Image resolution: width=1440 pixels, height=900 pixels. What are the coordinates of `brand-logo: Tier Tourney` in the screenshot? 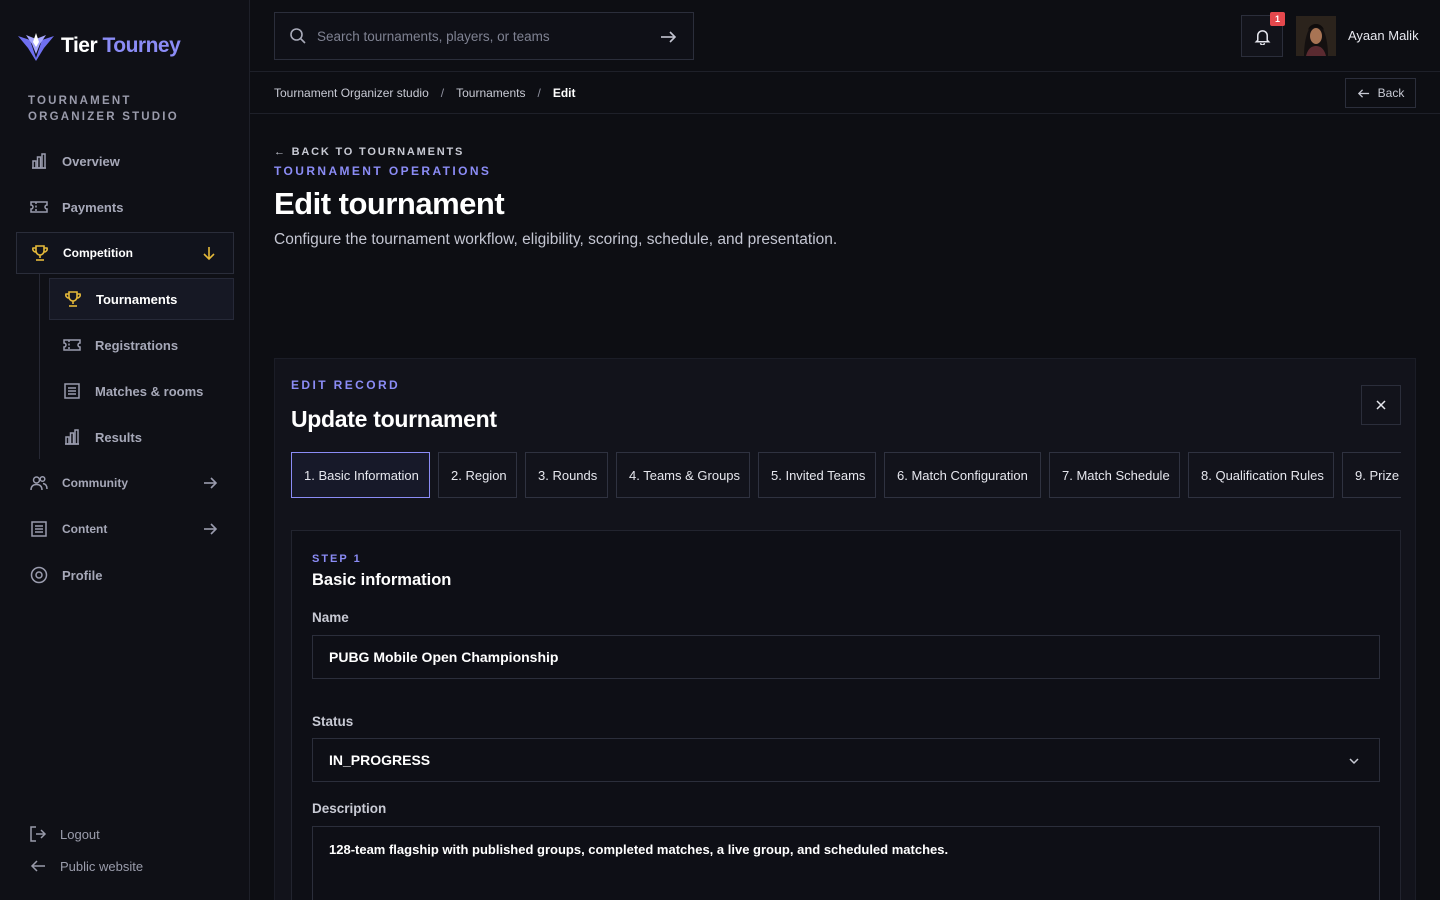 It's located at (98, 46).